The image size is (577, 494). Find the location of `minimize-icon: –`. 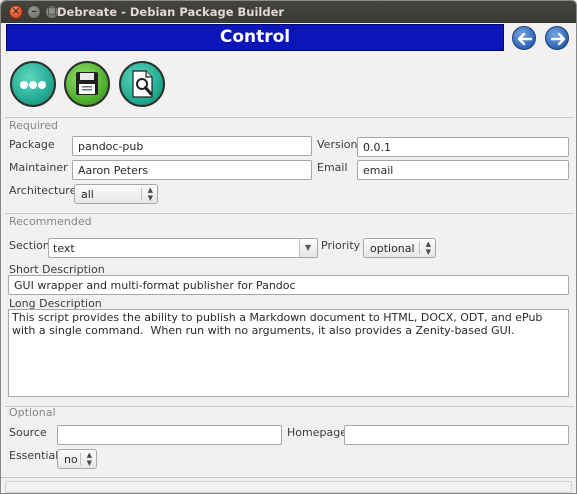

minimize-icon: – is located at coordinates (34, 11).